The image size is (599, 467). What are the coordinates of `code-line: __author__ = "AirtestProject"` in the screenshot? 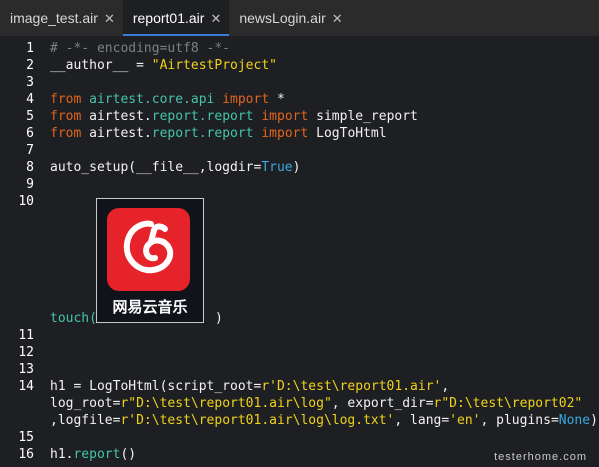 It's located at (163, 65).